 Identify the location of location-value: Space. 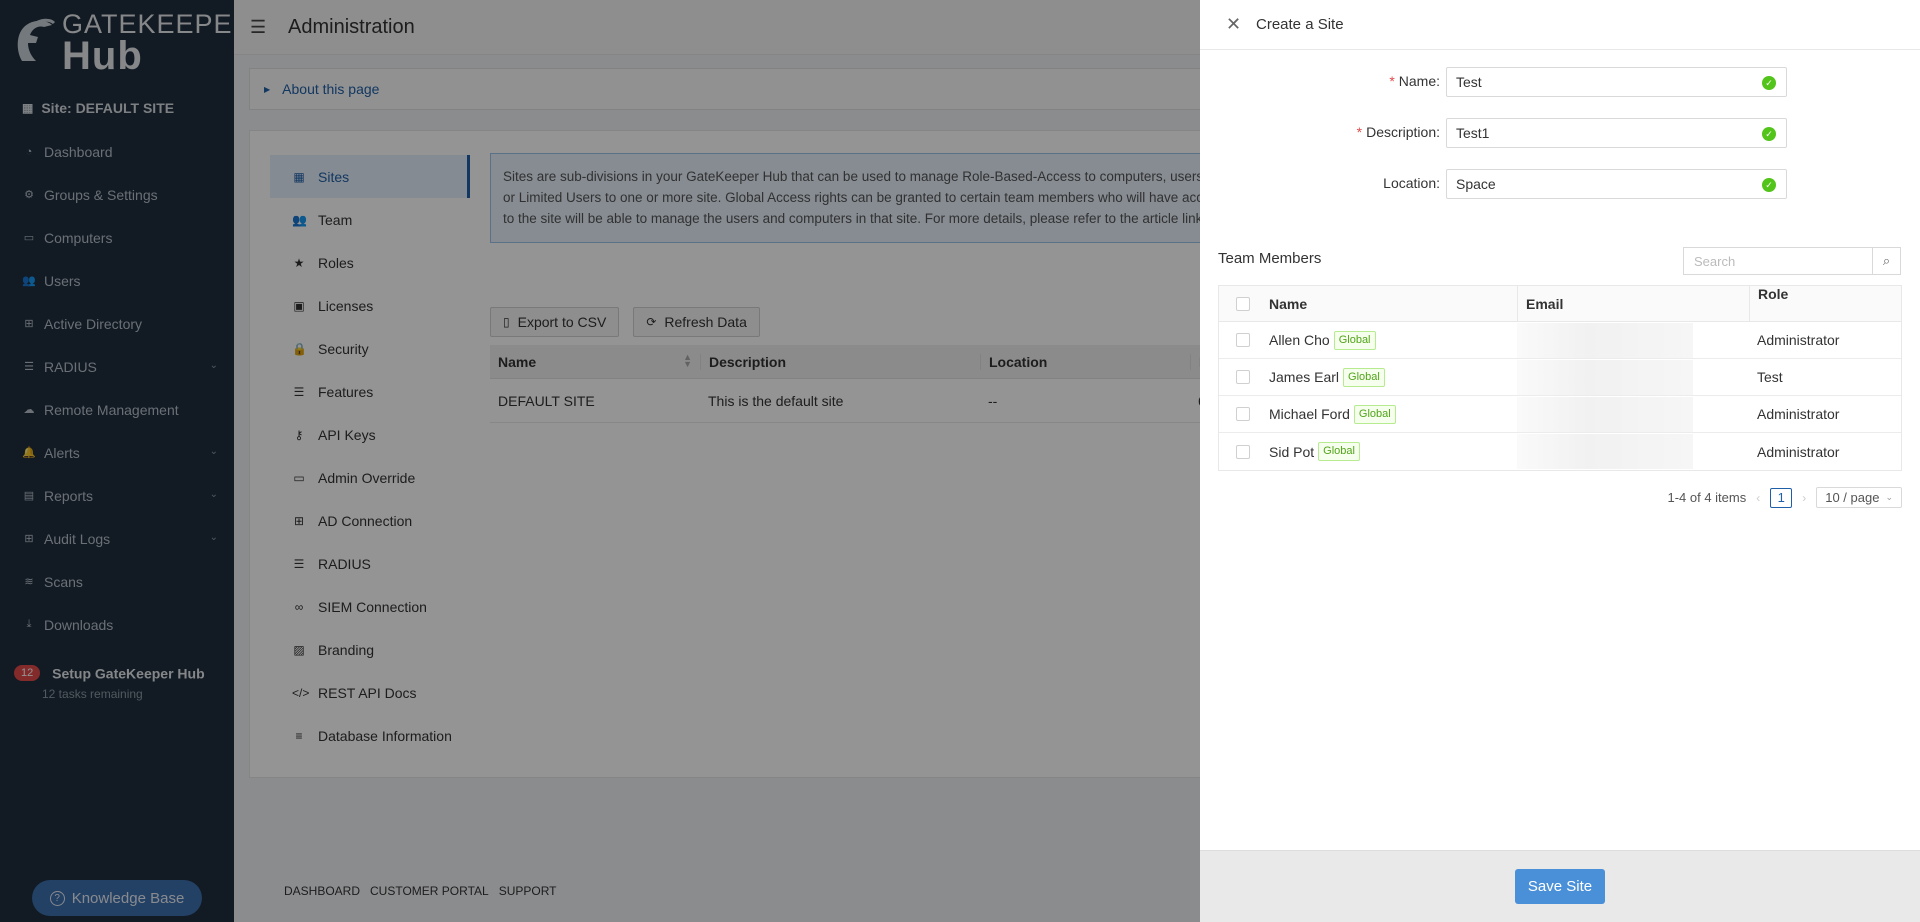
(1476, 184).